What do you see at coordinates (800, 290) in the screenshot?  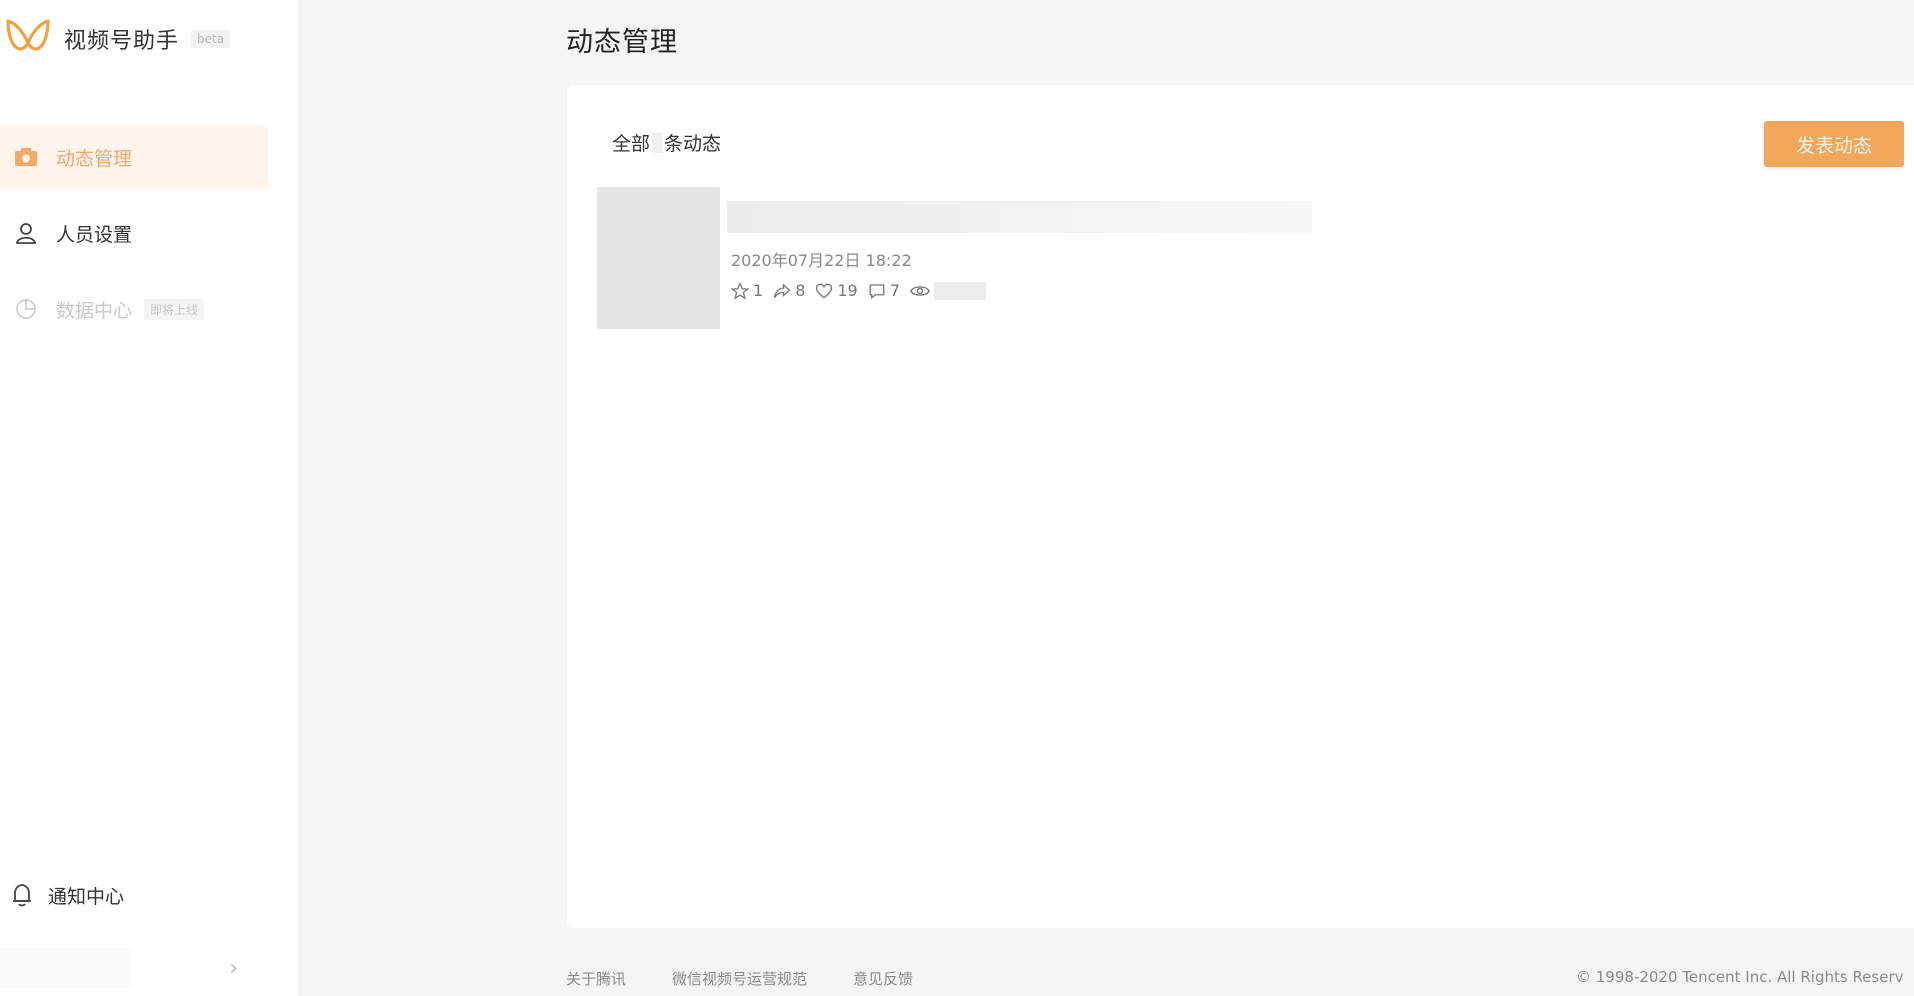 I see `share-count: 8` at bounding box center [800, 290].